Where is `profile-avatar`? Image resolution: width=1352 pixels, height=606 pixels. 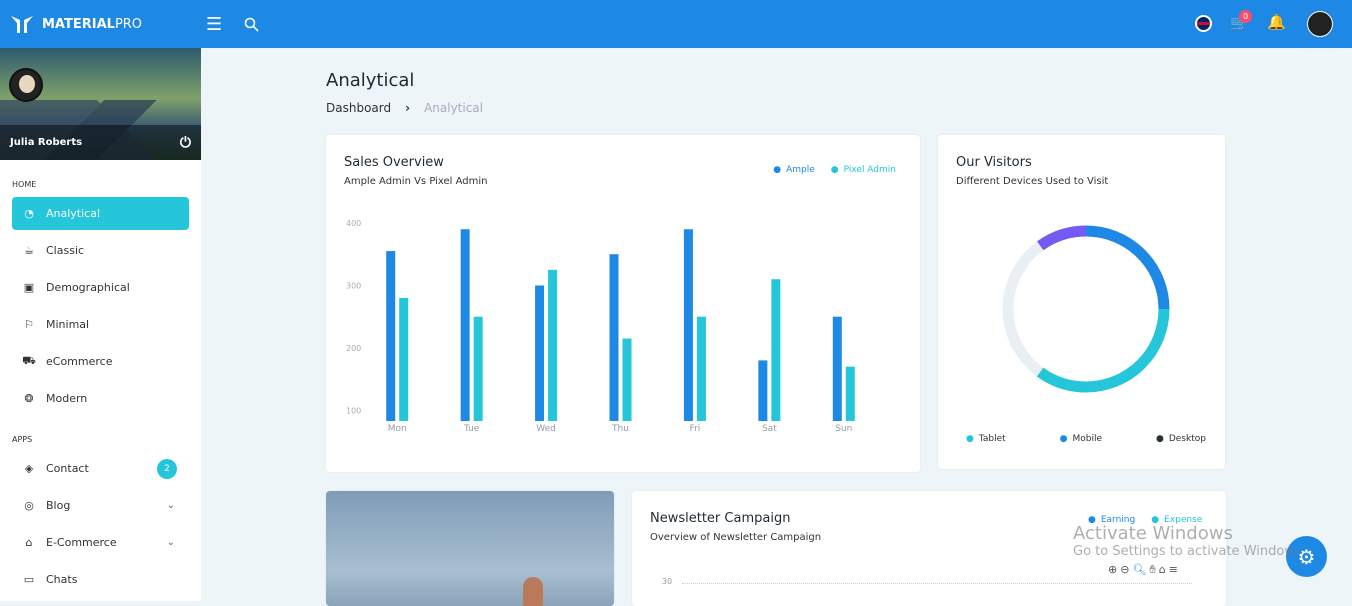
profile-avatar is located at coordinates (26, 85).